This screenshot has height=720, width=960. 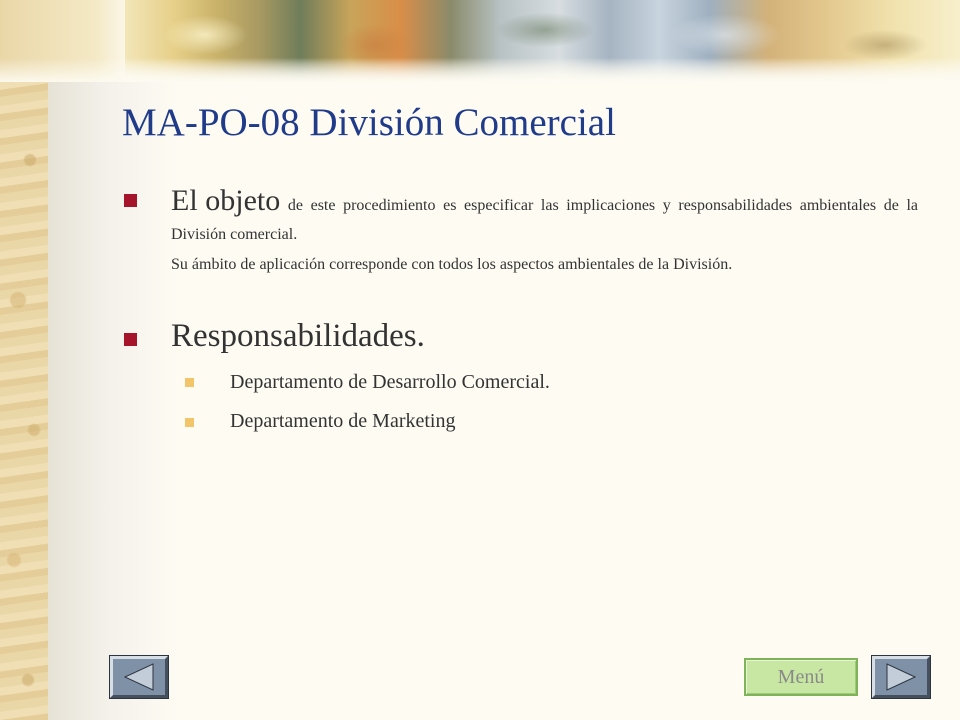 What do you see at coordinates (480, 70) in the screenshot?
I see `banner-fade` at bounding box center [480, 70].